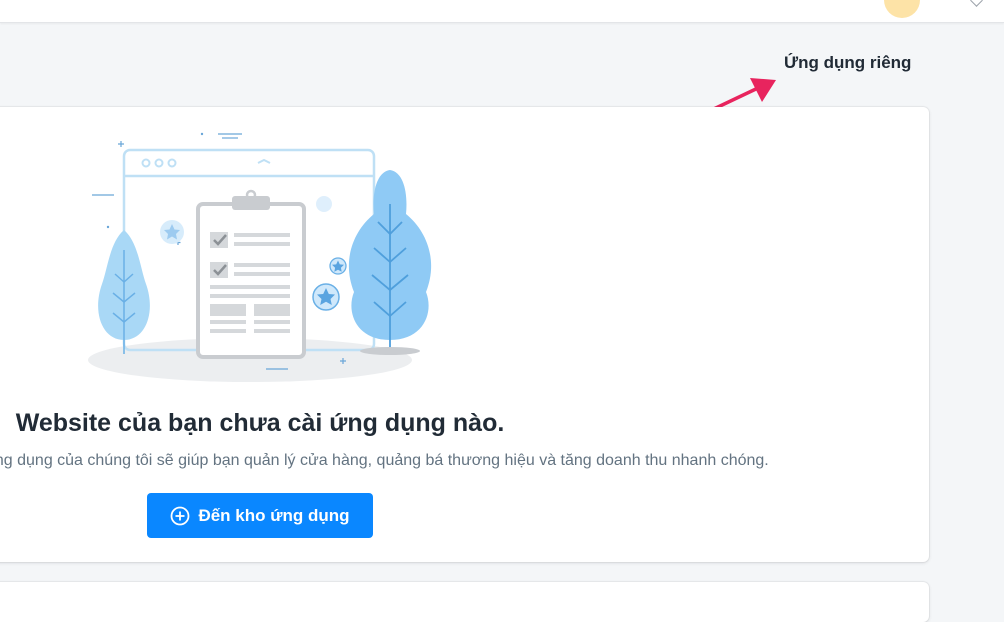  I want to click on secondary-card, so click(464, 602).